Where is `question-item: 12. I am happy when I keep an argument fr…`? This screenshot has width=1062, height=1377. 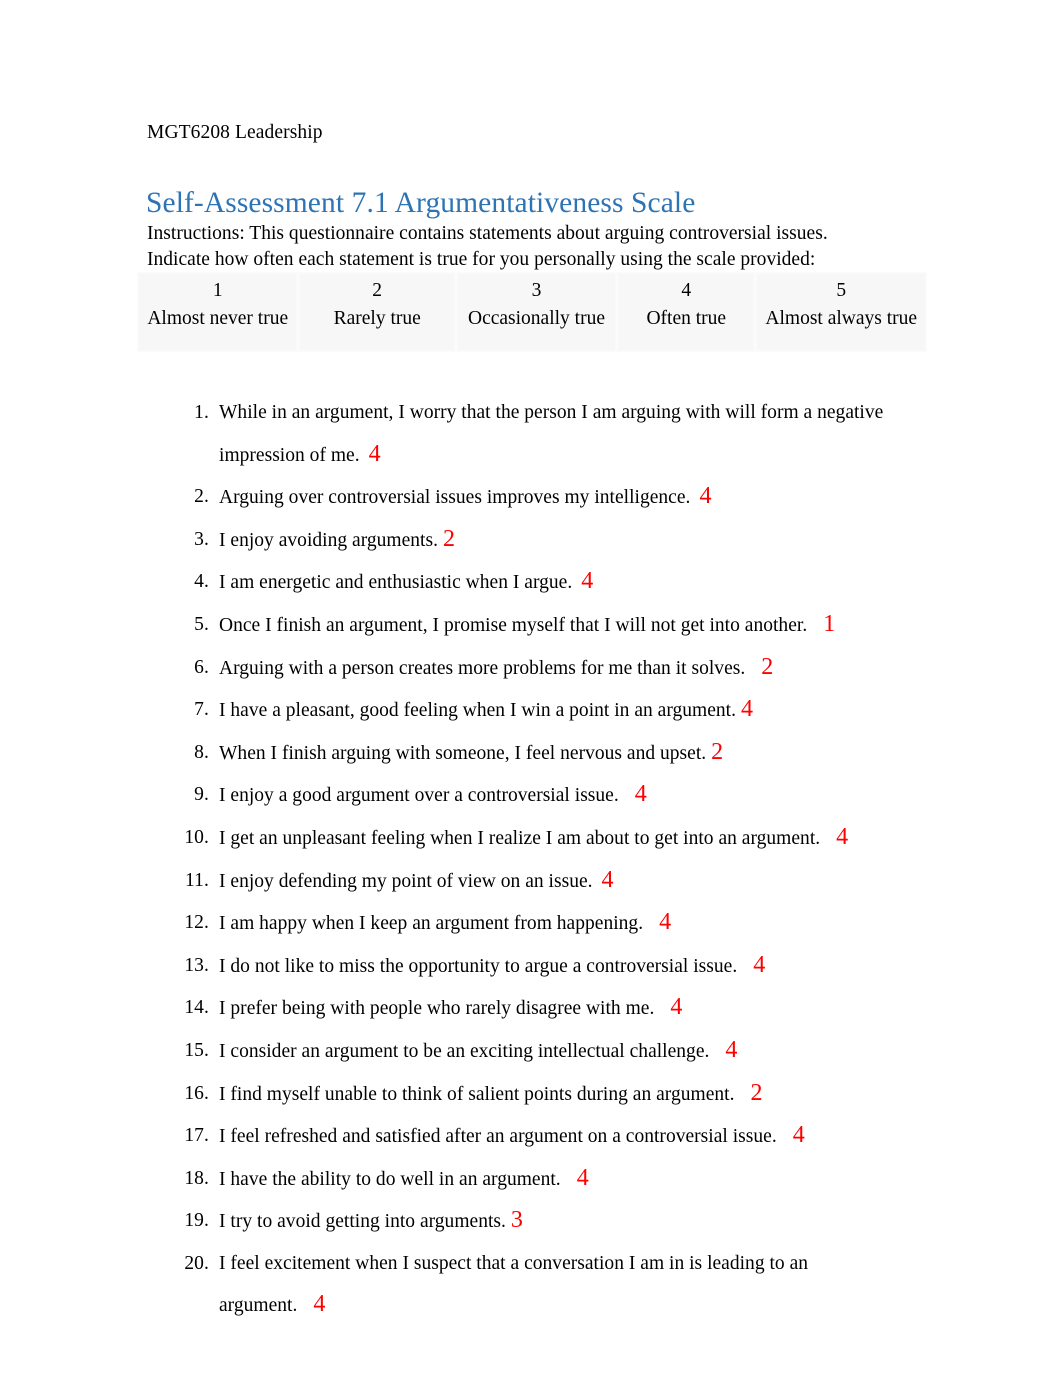
question-item: 12. I am happy when I keep an argument fr… is located at coordinates (531, 923).